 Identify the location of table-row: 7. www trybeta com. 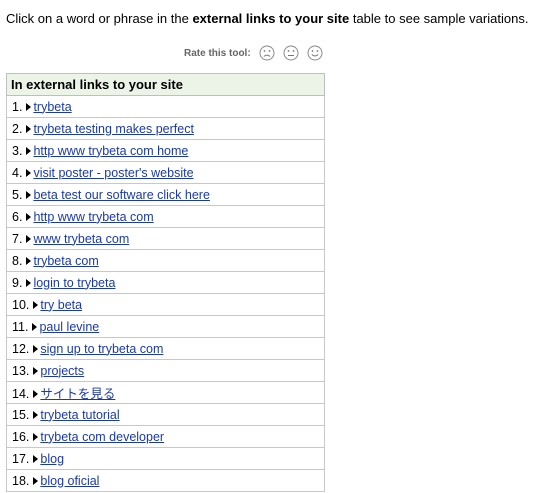
(165, 238).